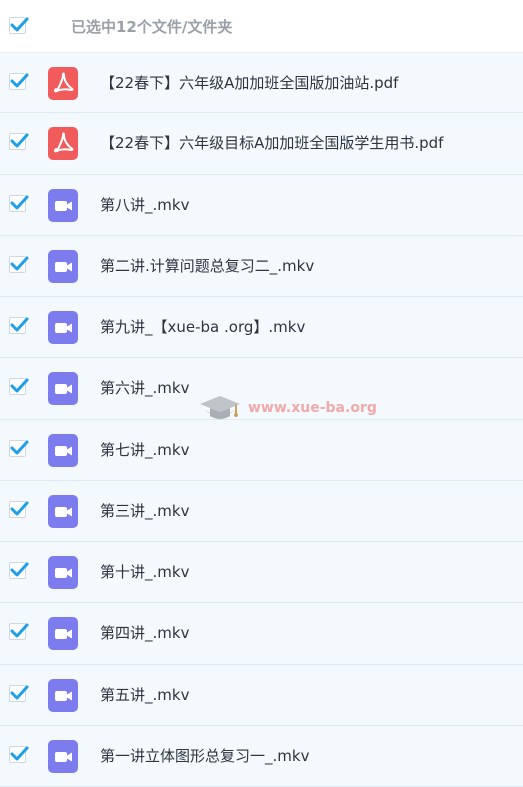 Image resolution: width=523 pixels, height=787 pixels. I want to click on file-name: 第九讲_【xue-ba .org】.mkv, so click(203, 327).